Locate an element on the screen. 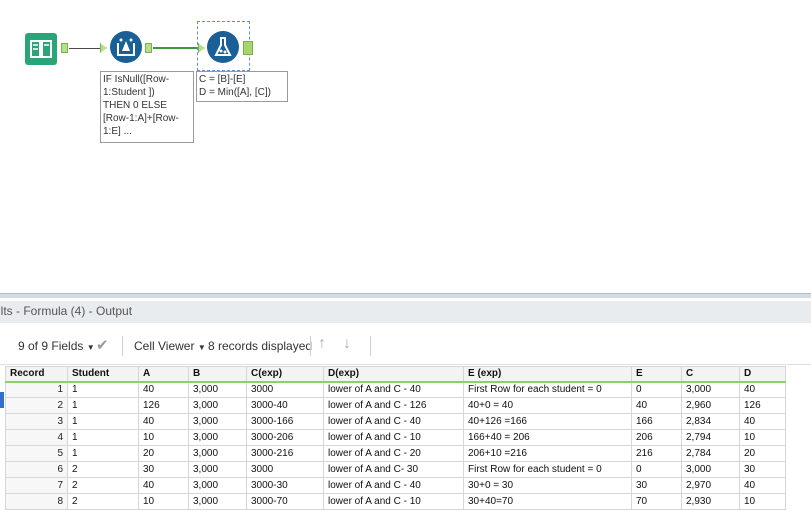 The height and width of the screenshot is (526, 811). table-cell: 3000-216 is located at coordinates (285, 453).